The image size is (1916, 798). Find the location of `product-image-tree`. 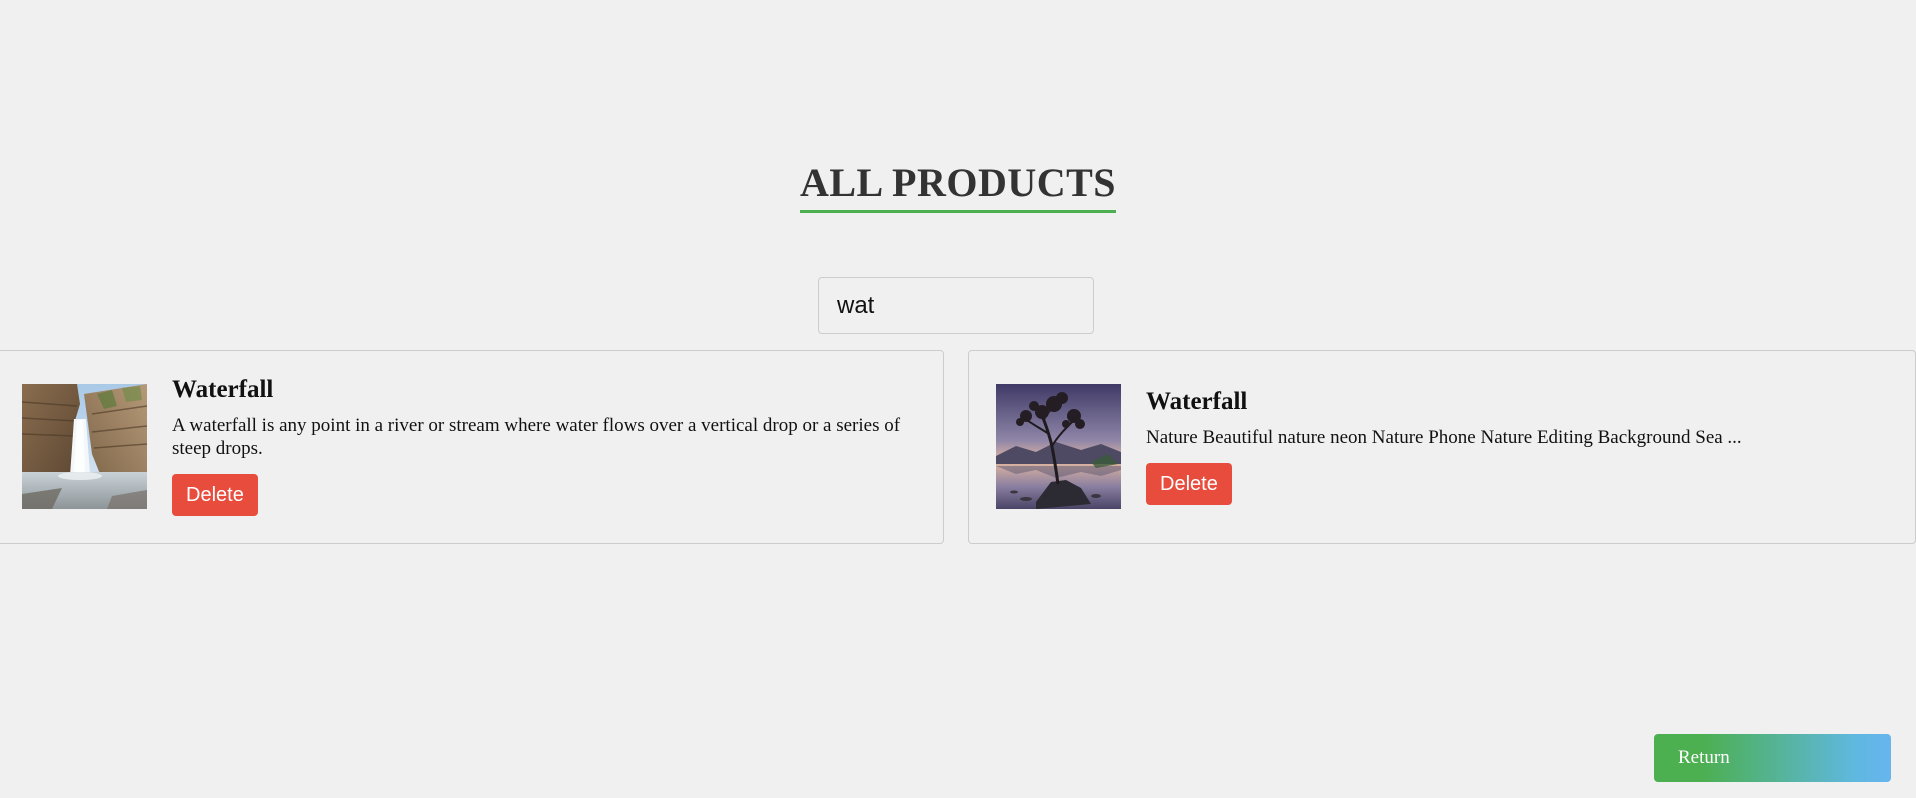

product-image-tree is located at coordinates (1058, 446).